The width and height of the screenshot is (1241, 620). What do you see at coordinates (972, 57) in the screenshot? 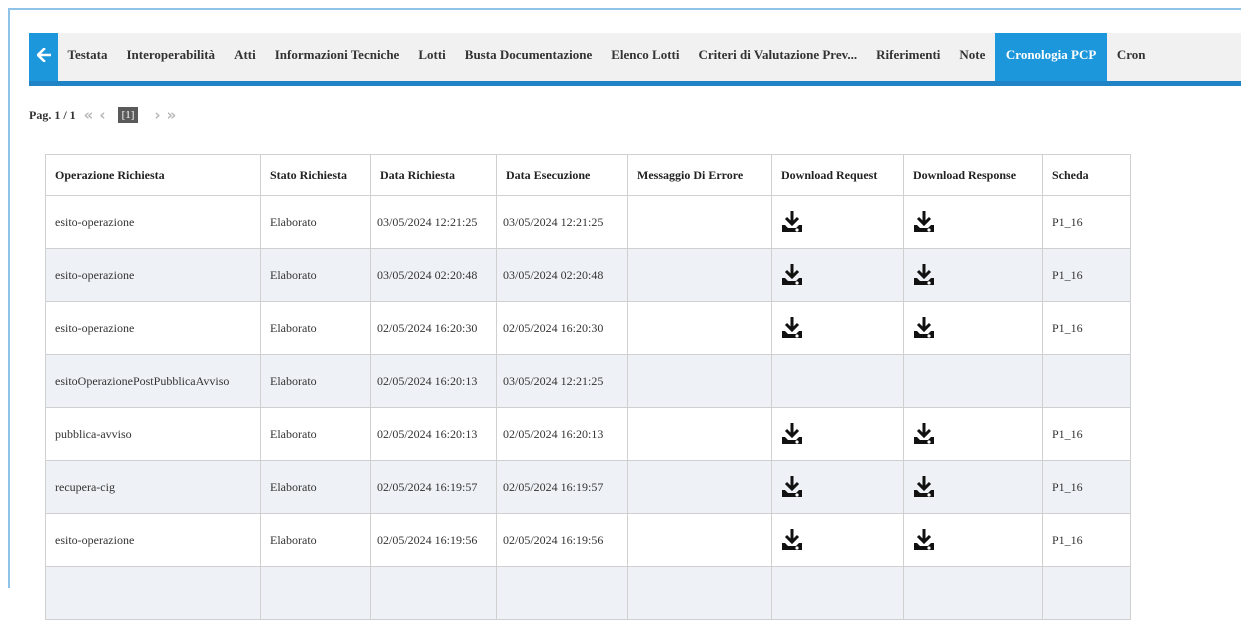
I see `tab-note: Note` at bounding box center [972, 57].